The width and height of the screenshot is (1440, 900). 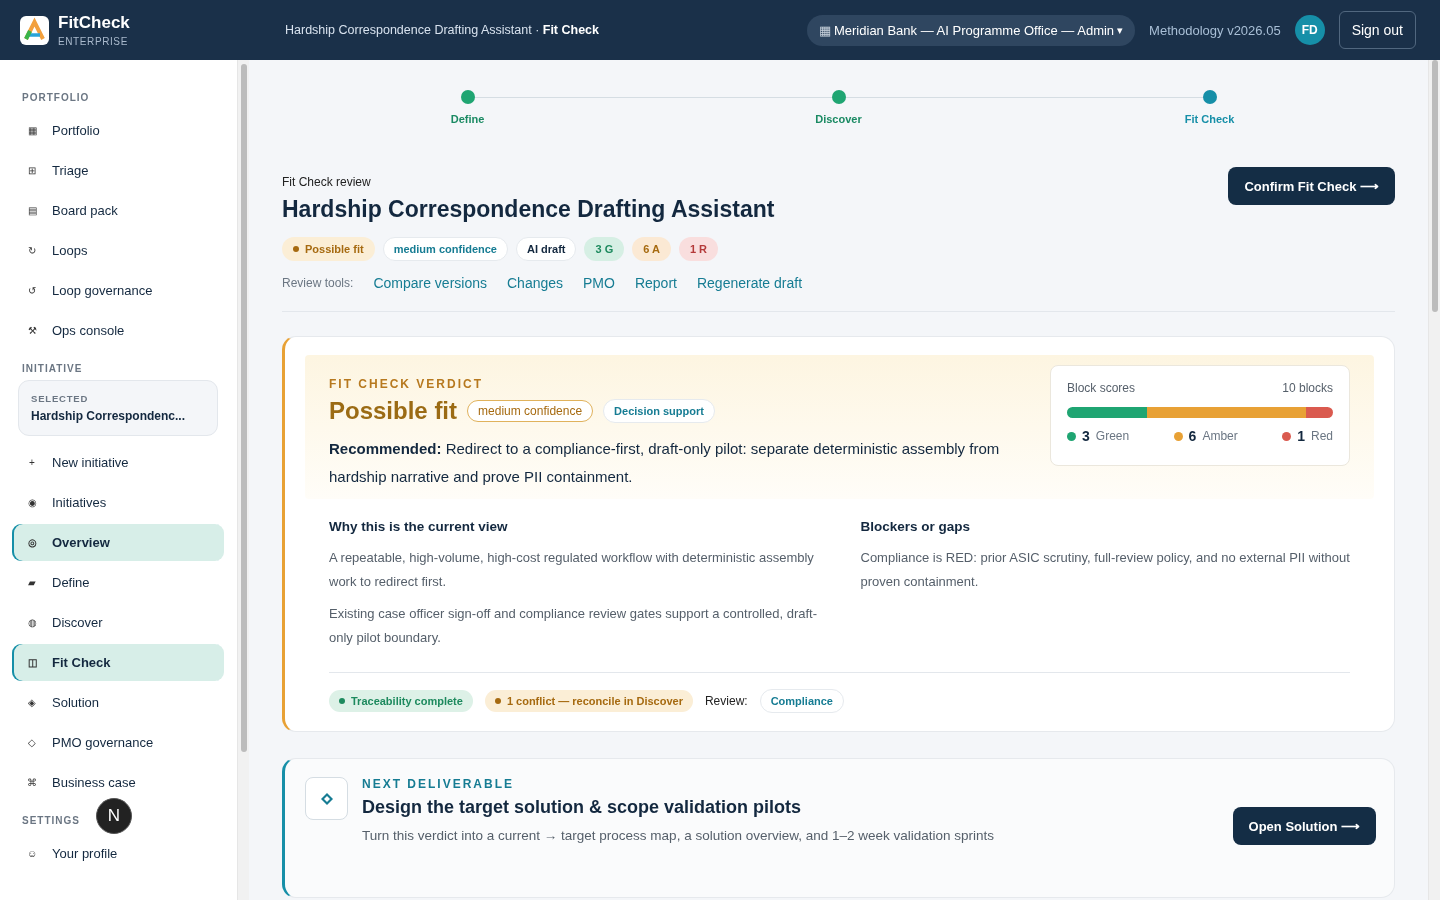 What do you see at coordinates (1301, 436) in the screenshot?
I see `legend-count: 1` at bounding box center [1301, 436].